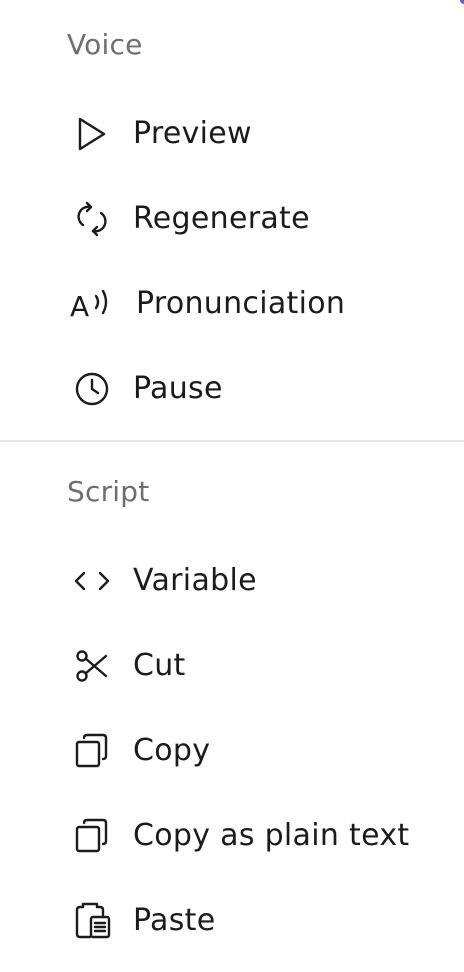  What do you see at coordinates (159, 665) in the screenshot?
I see `menu-item-label: Cut` at bounding box center [159, 665].